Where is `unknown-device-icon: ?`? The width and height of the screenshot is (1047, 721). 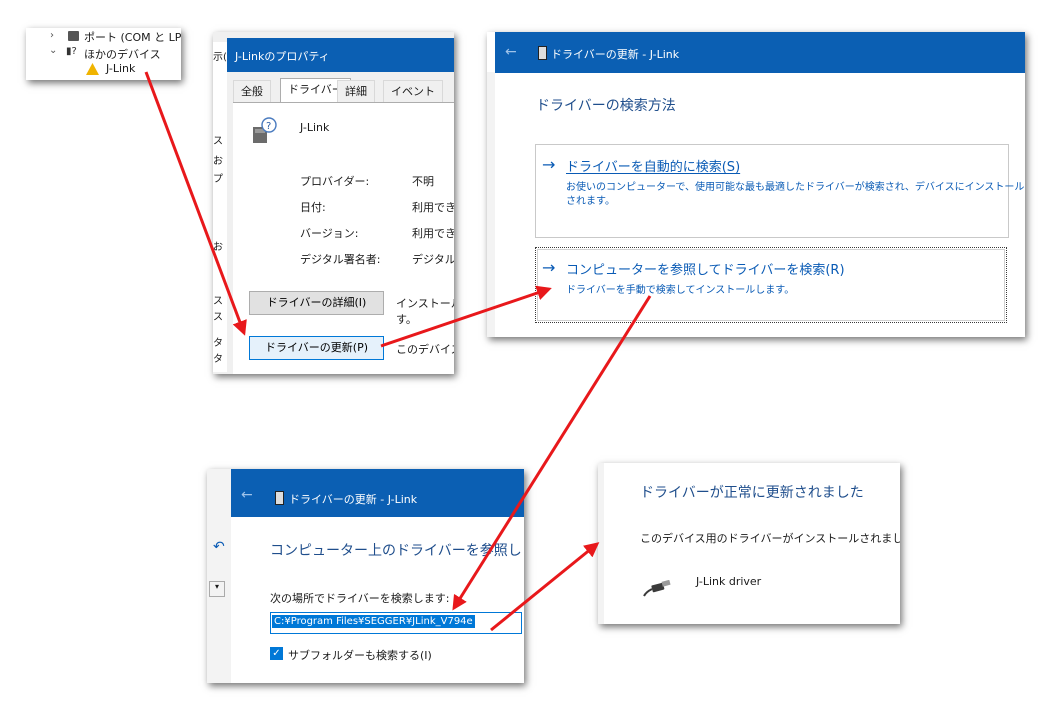 unknown-device-icon: ? is located at coordinates (264, 131).